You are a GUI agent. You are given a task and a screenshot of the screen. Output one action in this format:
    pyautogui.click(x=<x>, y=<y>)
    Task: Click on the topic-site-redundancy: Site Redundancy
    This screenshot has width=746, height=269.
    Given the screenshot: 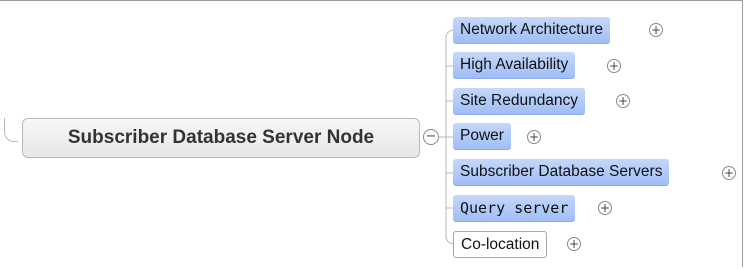 What is the action you would take?
    pyautogui.click(x=519, y=101)
    